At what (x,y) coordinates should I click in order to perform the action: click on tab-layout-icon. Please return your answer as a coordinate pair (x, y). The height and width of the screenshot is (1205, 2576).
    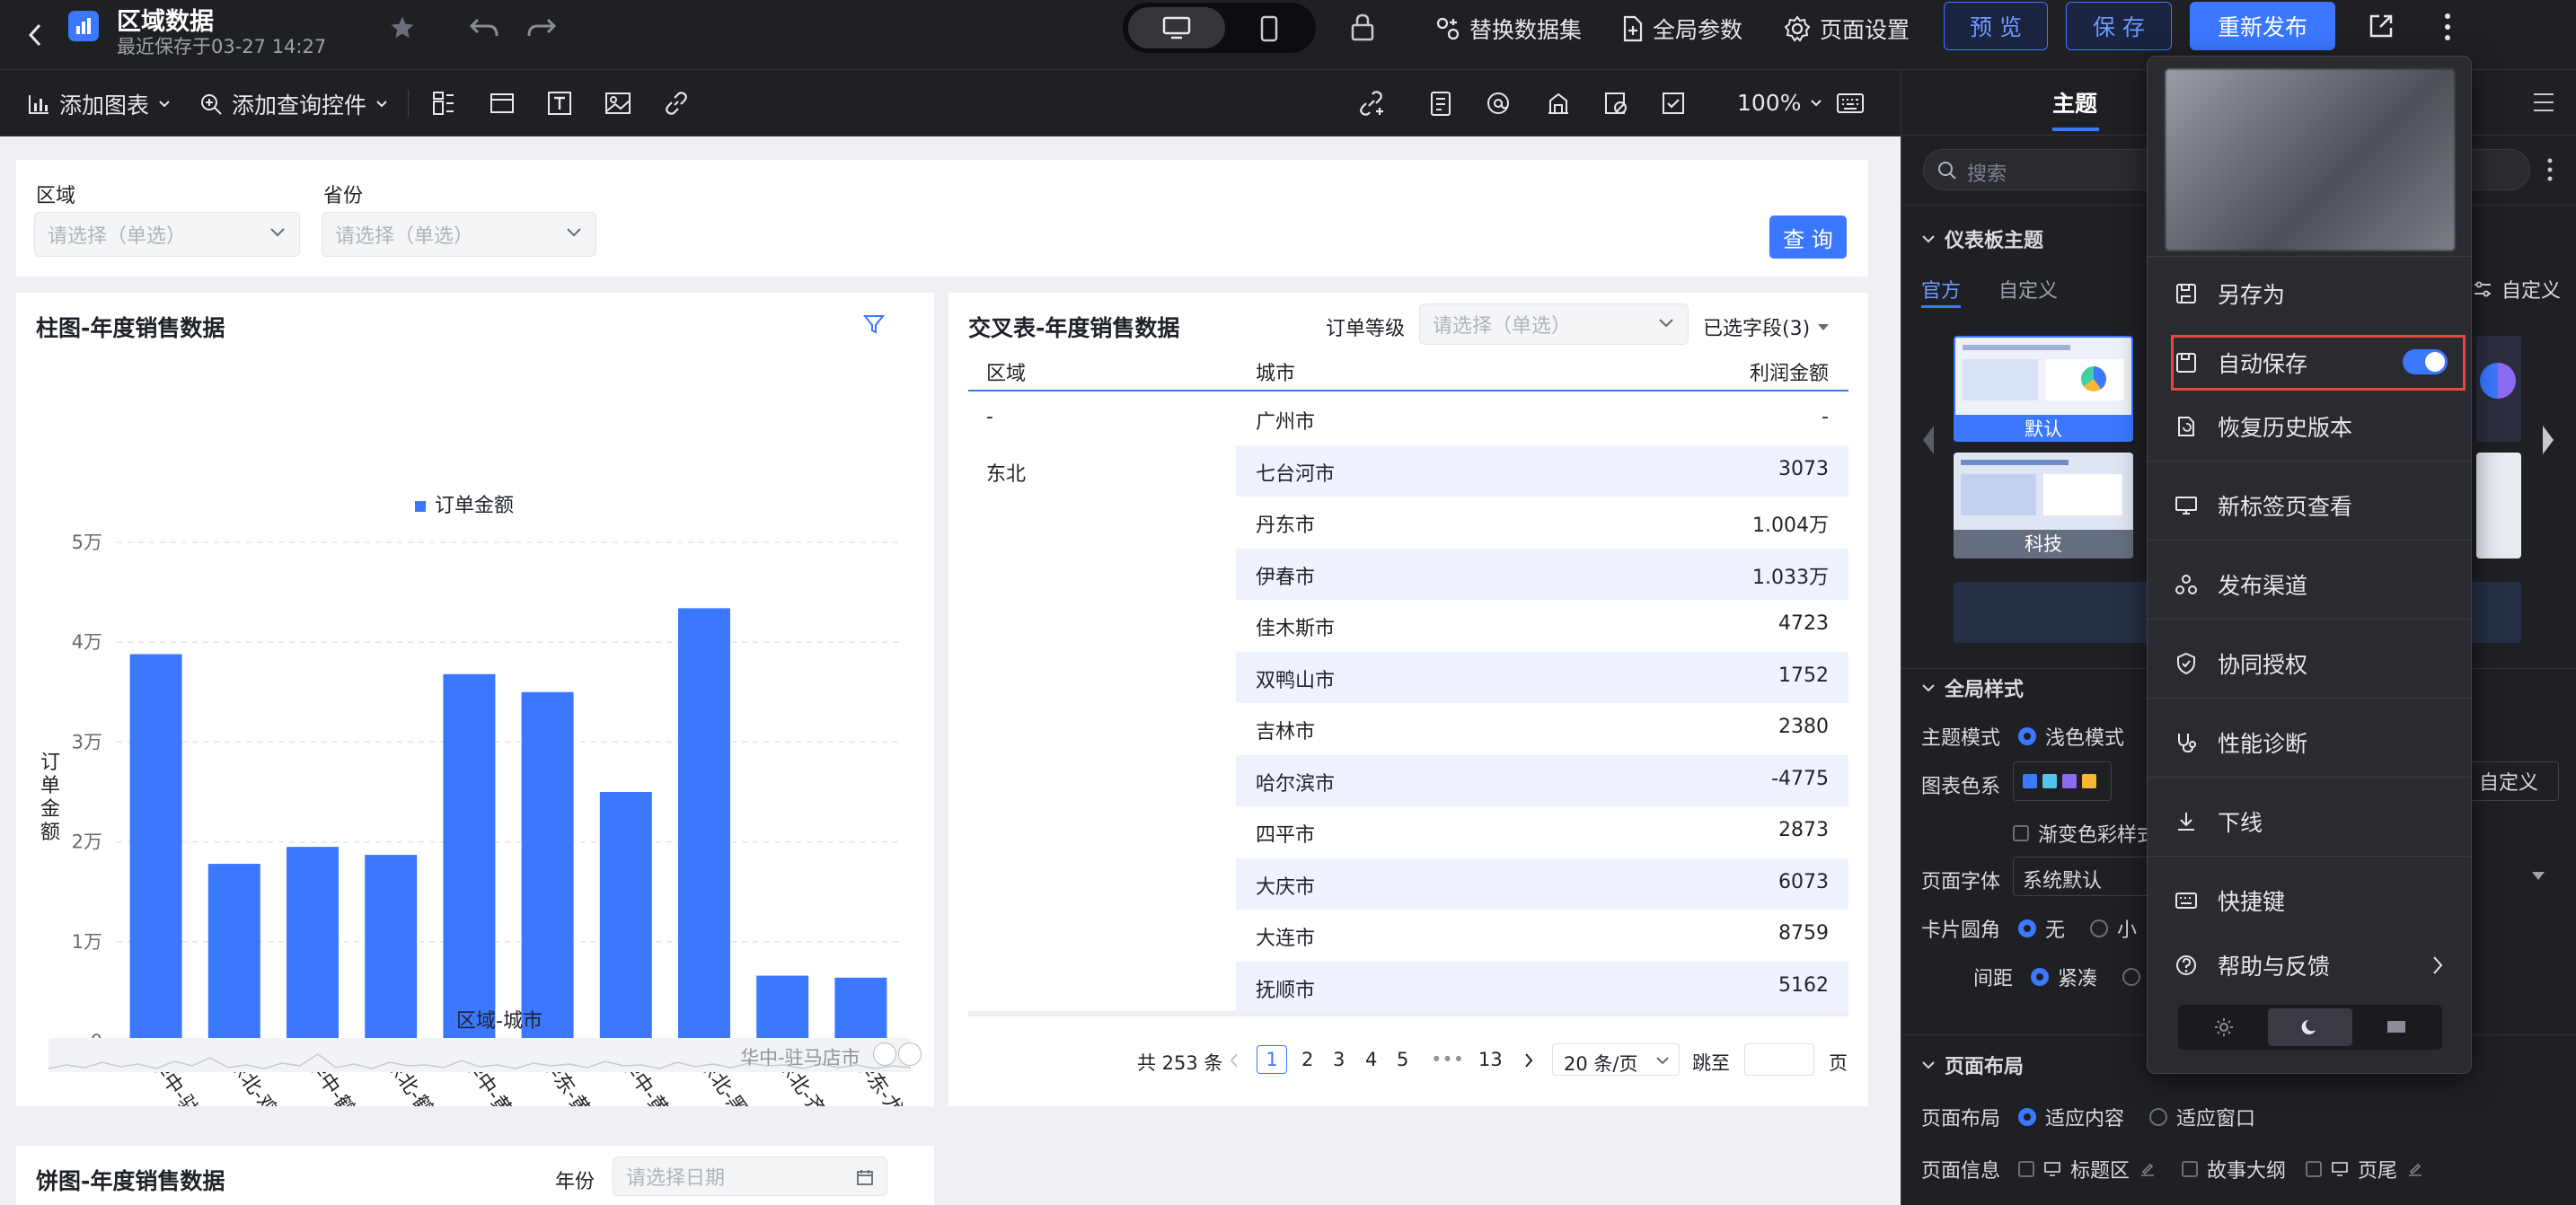
    Looking at the image, I should click on (443, 104).